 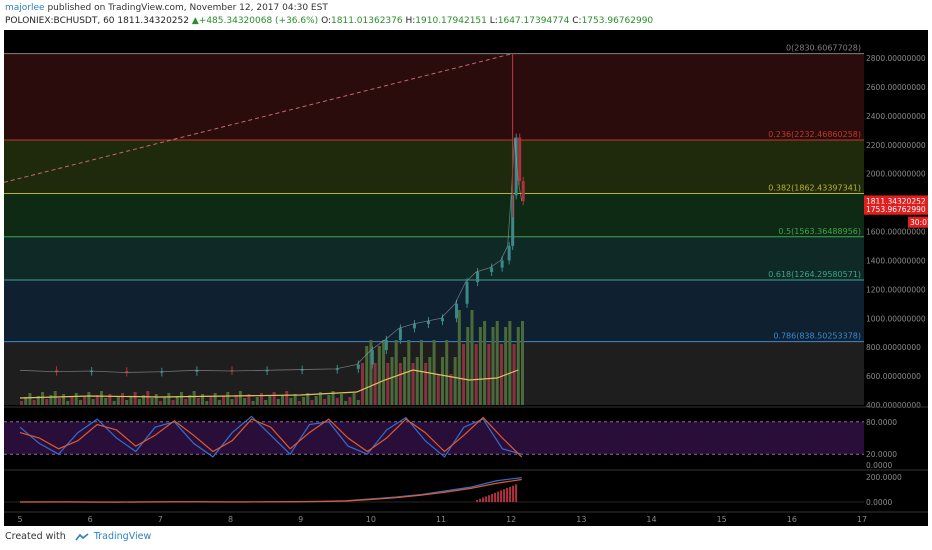 What do you see at coordinates (896, 260) in the screenshot?
I see `price-tick-label: 1400.00000000` at bounding box center [896, 260].